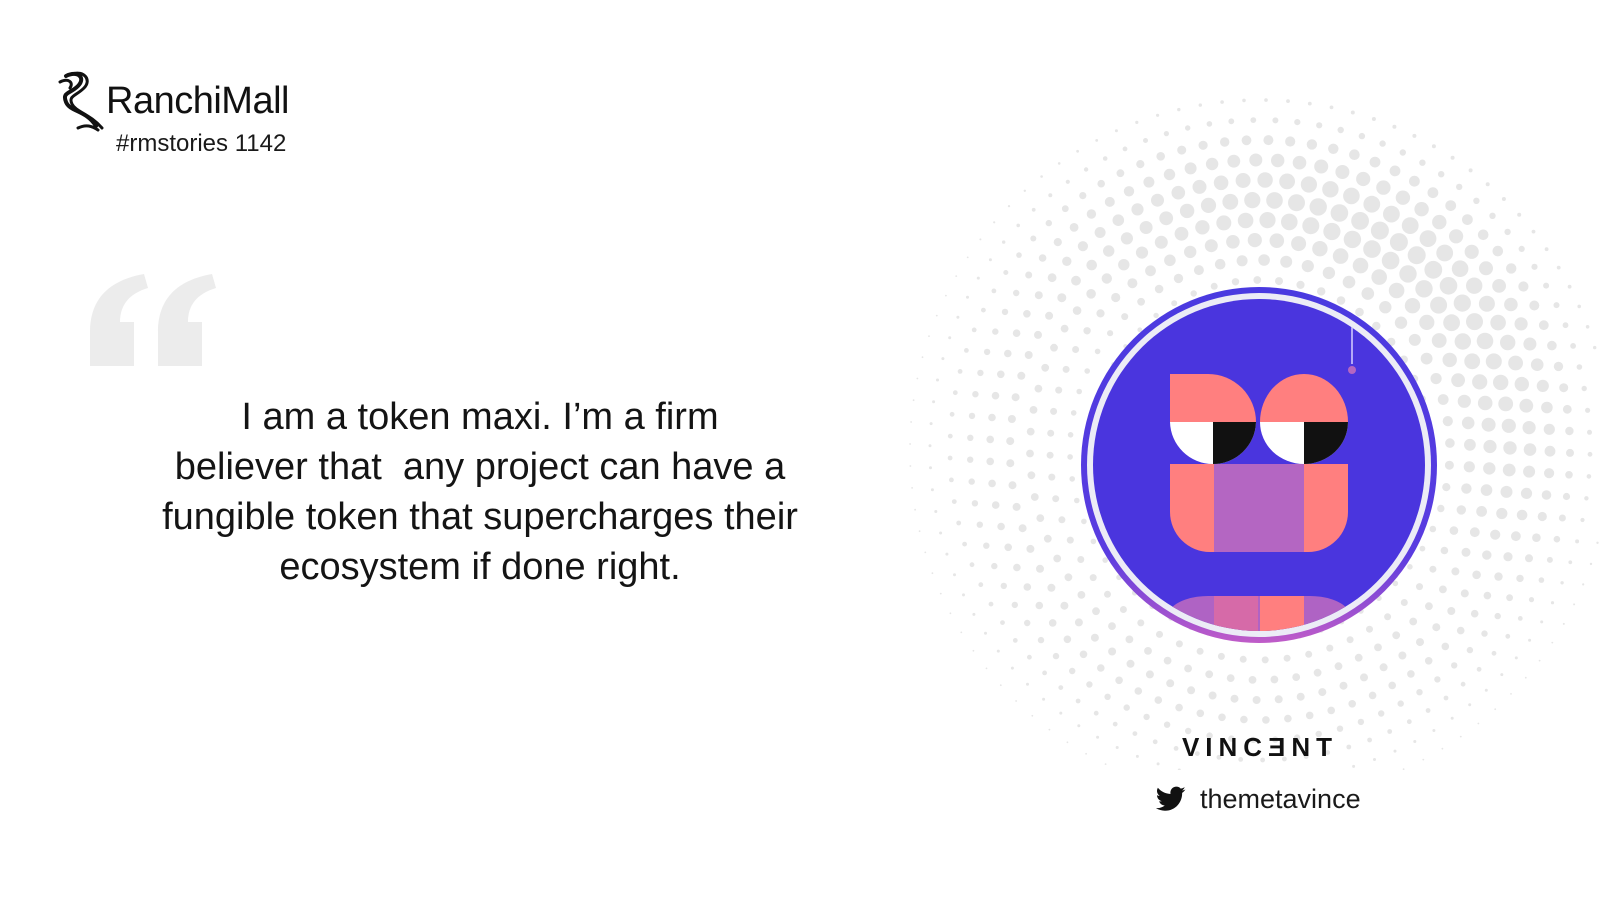 This screenshot has height=900, width=1600. Describe the element at coordinates (1280, 799) in the screenshot. I see `twitter-handle: themetavince` at that location.